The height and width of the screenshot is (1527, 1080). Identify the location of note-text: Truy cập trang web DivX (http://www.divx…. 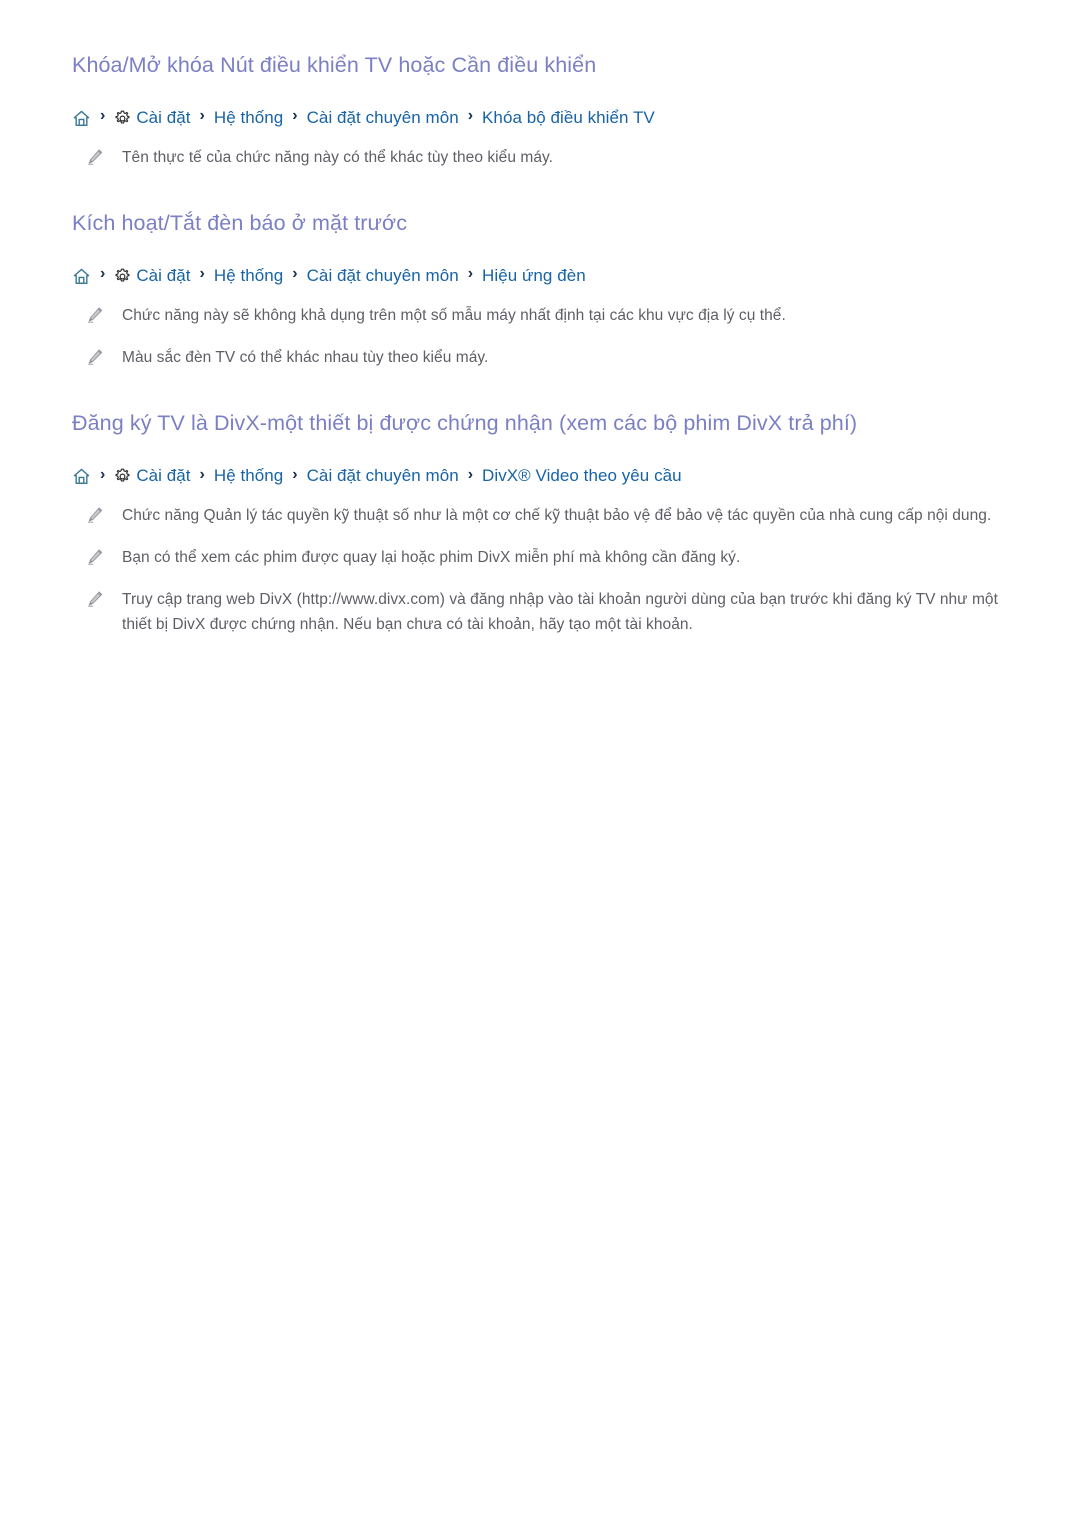
(560, 612).